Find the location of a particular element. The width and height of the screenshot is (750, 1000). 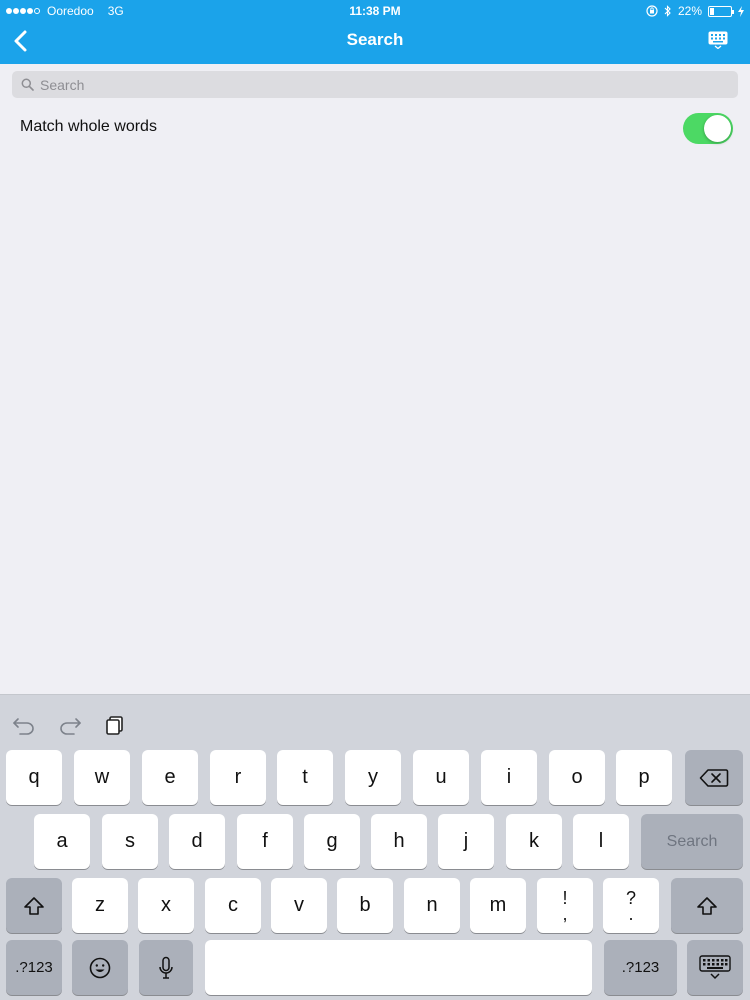

search-input is located at coordinates (380, 84).